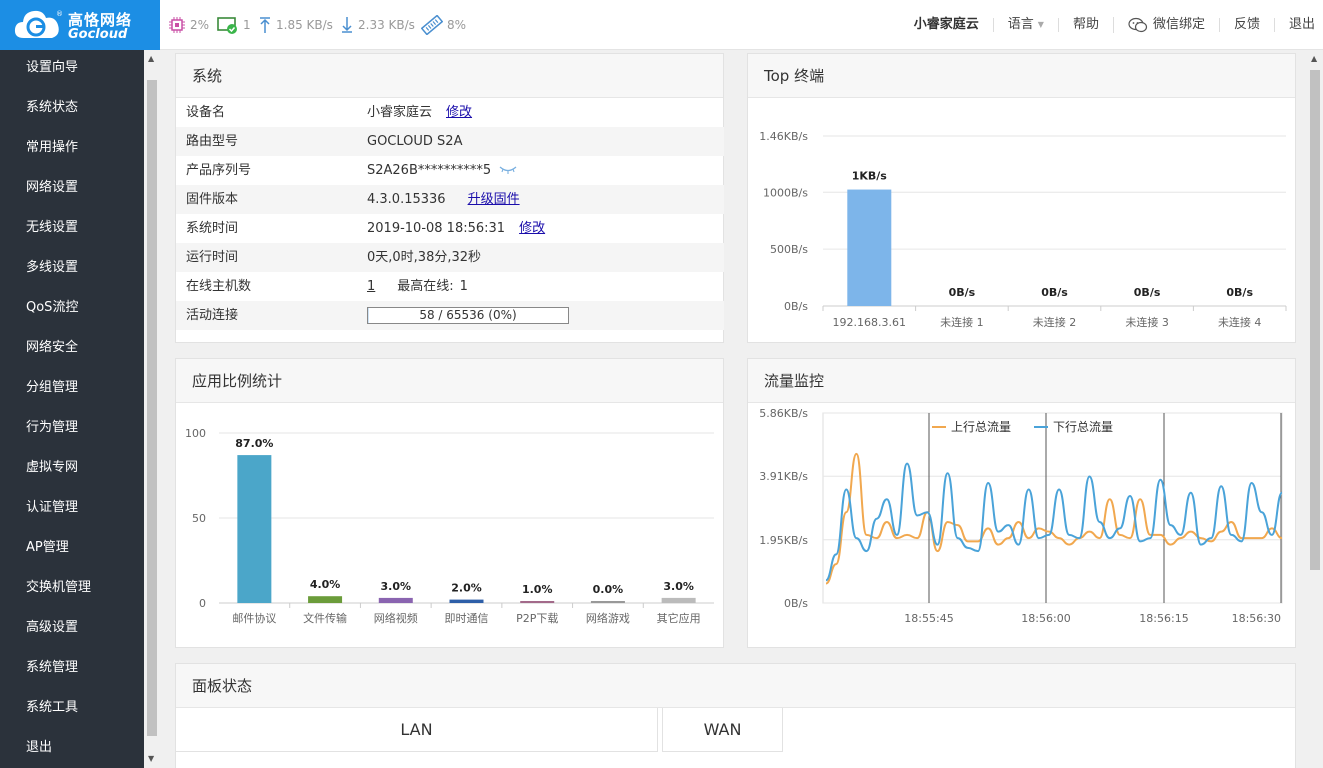  Describe the element at coordinates (1314, 58) in the screenshot. I see `main-scroll-up-arrow-icon: ▲` at that location.